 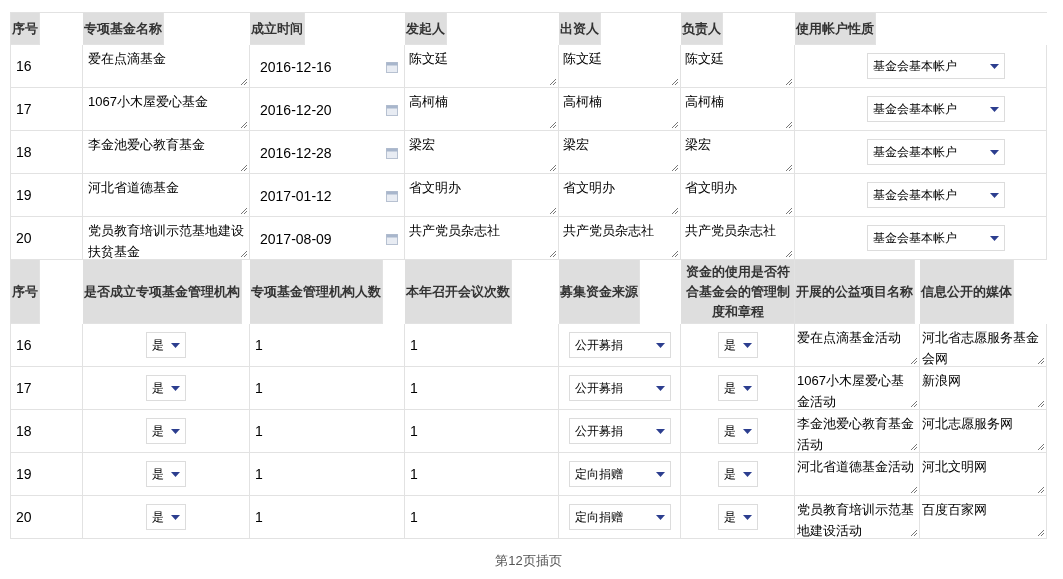 I want to click on text-field: 河北文明网, so click(x=982, y=475).